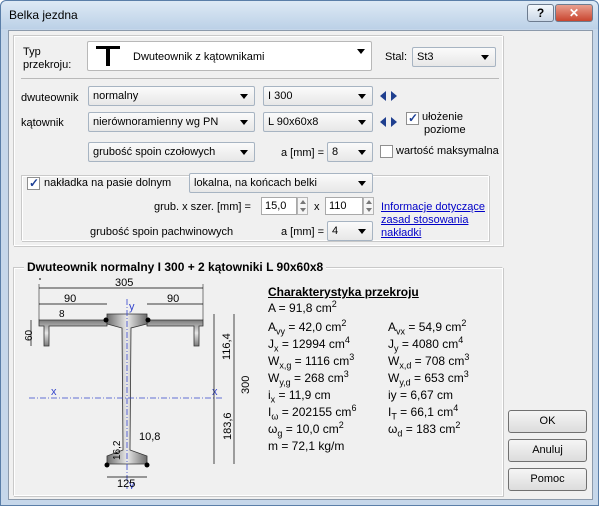 This screenshot has width=599, height=506. What do you see at coordinates (442, 117) in the screenshot?
I see `ulozenie-label: ułożenie` at bounding box center [442, 117].